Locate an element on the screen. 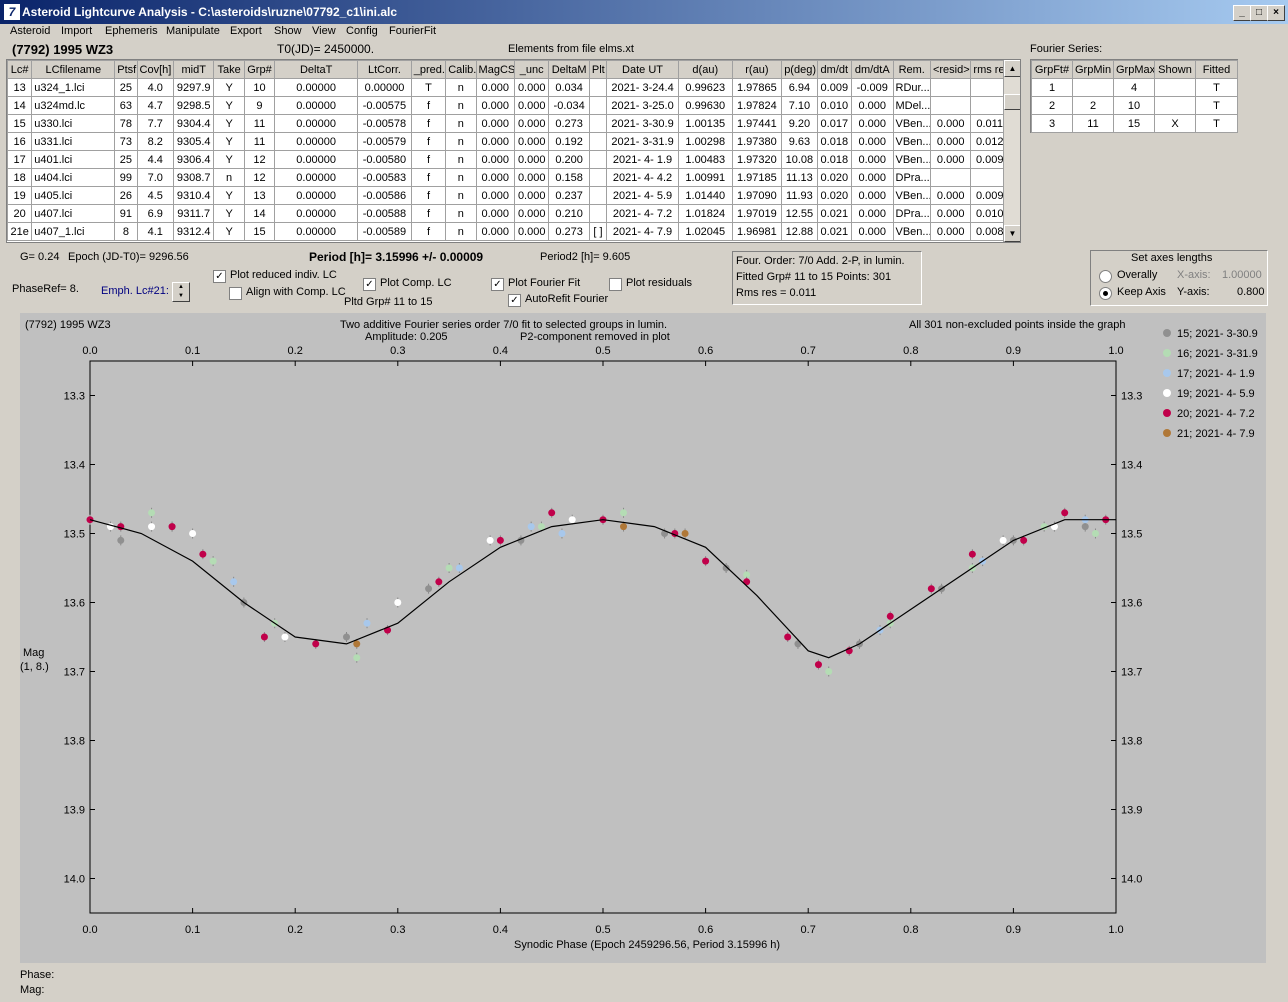 This screenshot has height=1002, width=1288. legend-label: 19; 2021- 4- 5.9 is located at coordinates (1216, 394).